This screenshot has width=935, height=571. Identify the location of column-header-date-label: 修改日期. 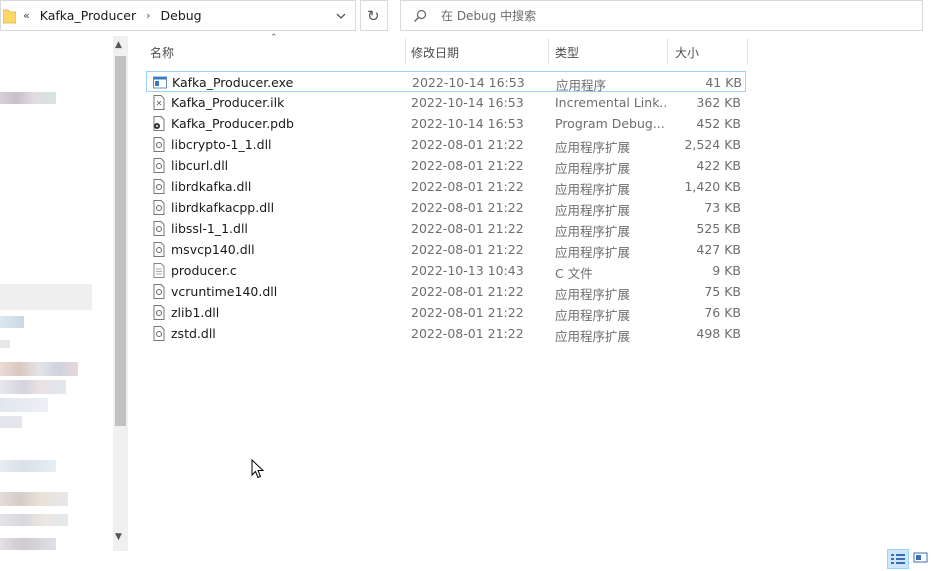
(435, 52).